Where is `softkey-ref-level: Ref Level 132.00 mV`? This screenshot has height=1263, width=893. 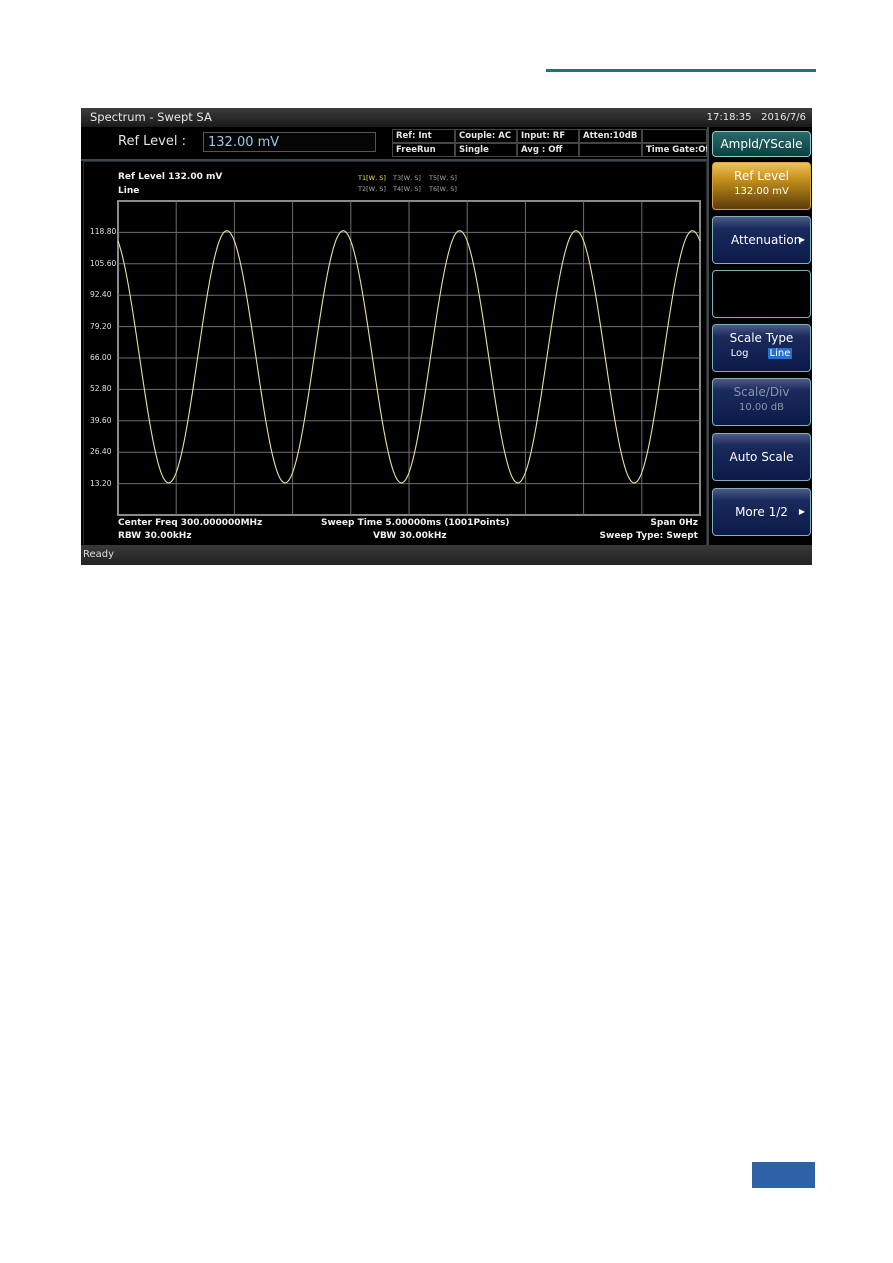
softkey-ref-level: Ref Level 132.00 mV is located at coordinates (761, 186).